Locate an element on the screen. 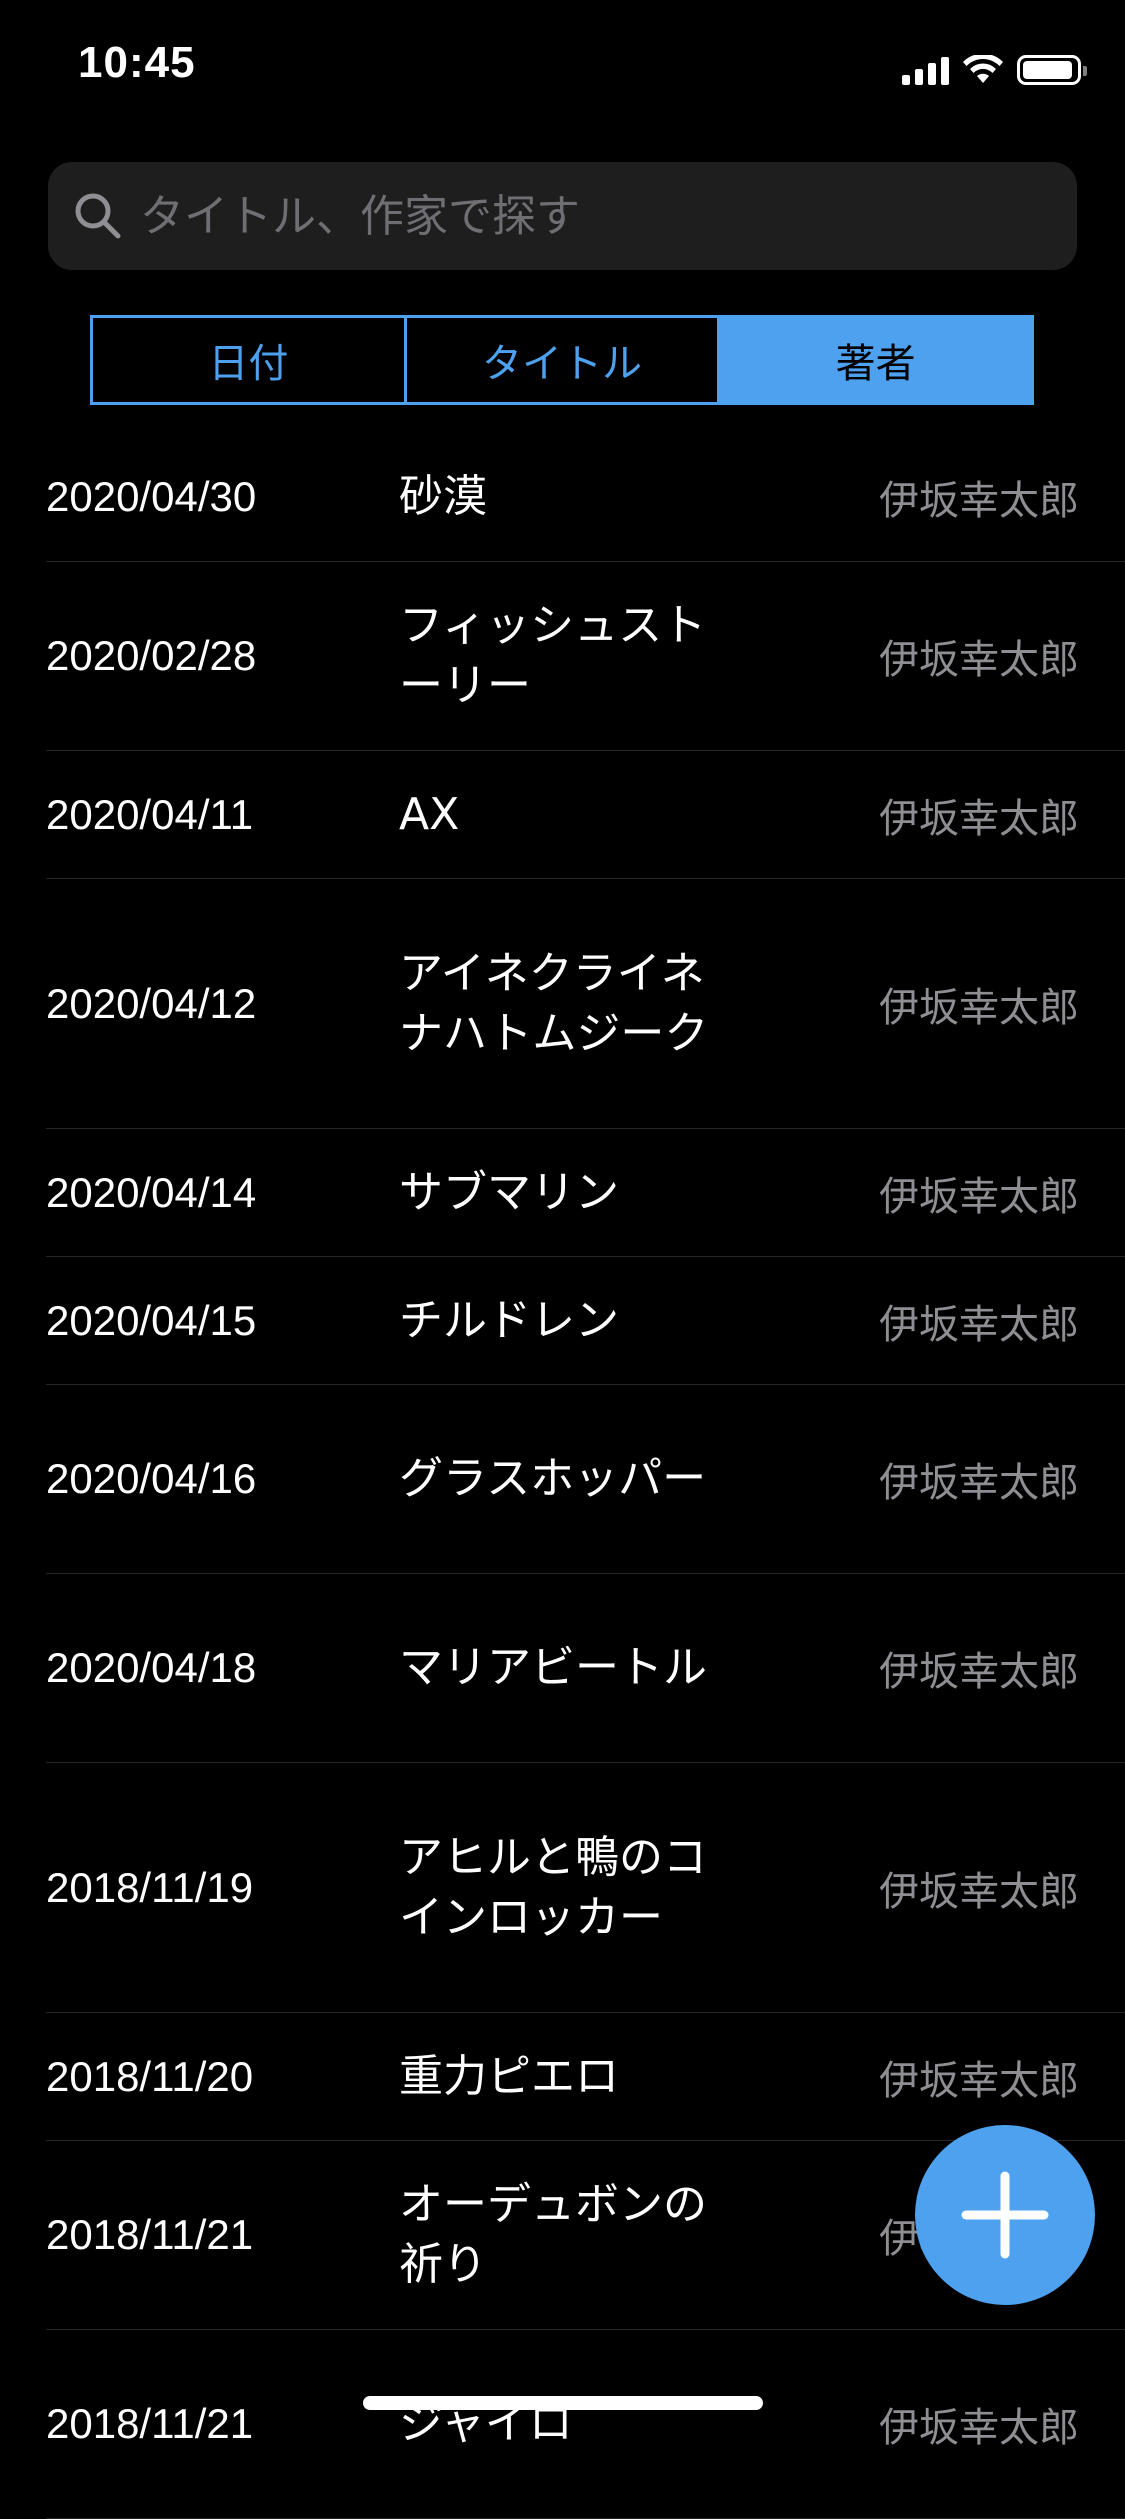 The height and width of the screenshot is (2519, 1125). book-date: 2020/04/15 is located at coordinates (151, 1320).